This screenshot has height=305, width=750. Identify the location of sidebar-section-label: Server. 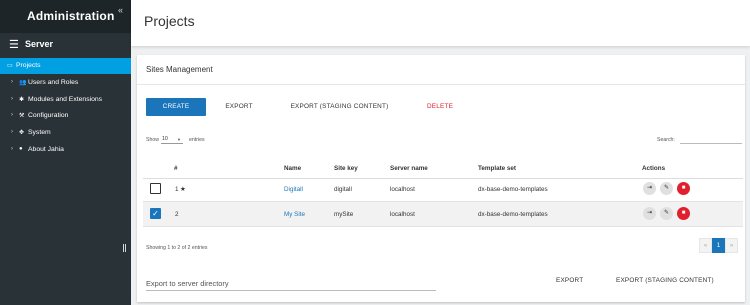
(39, 44).